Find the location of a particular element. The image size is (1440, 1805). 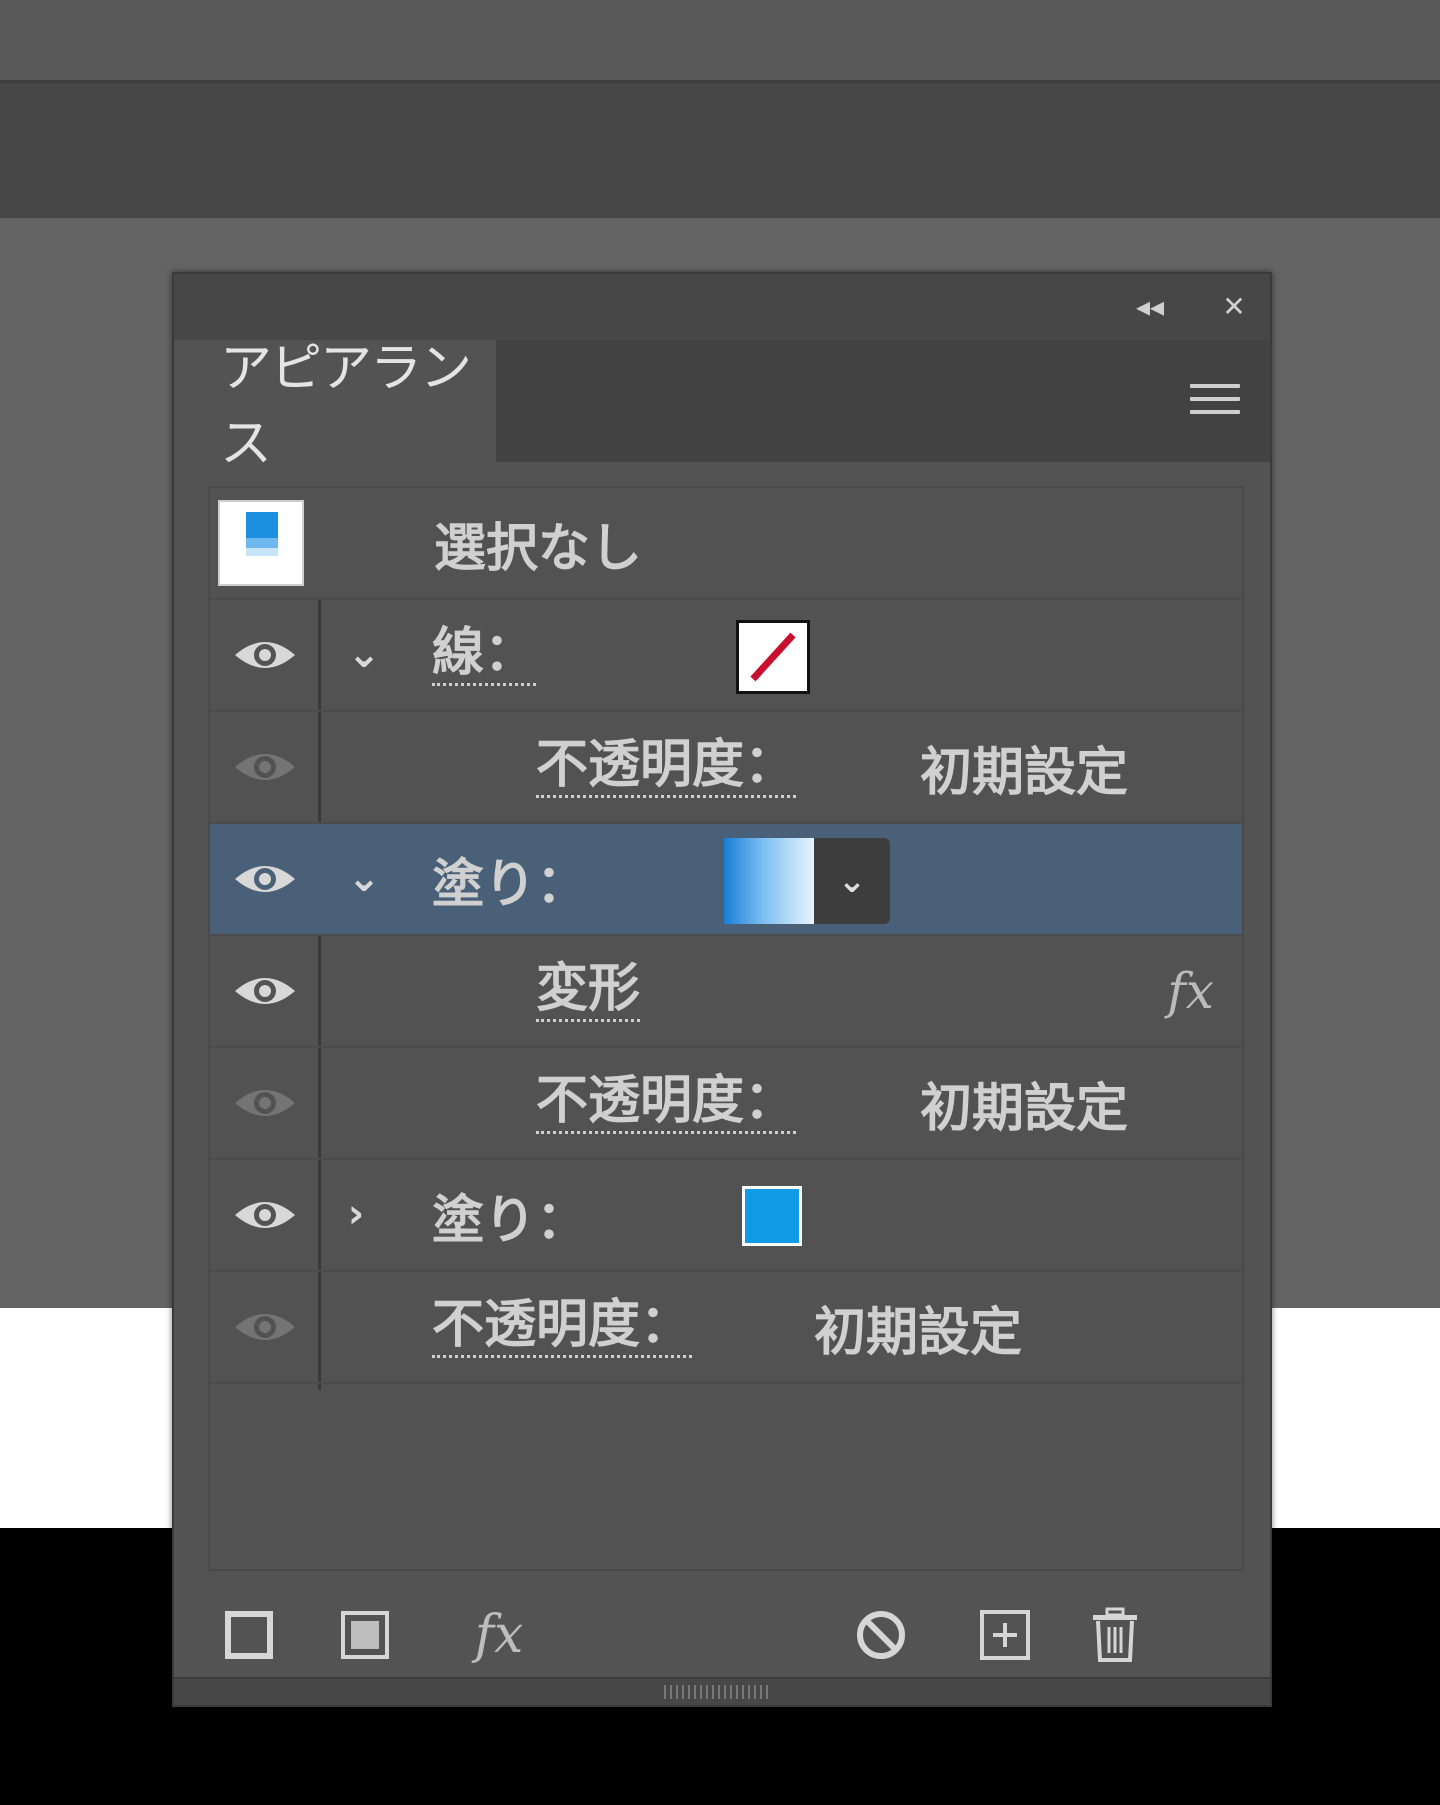

stroke-row: ⌄ 線： is located at coordinates (726, 656).